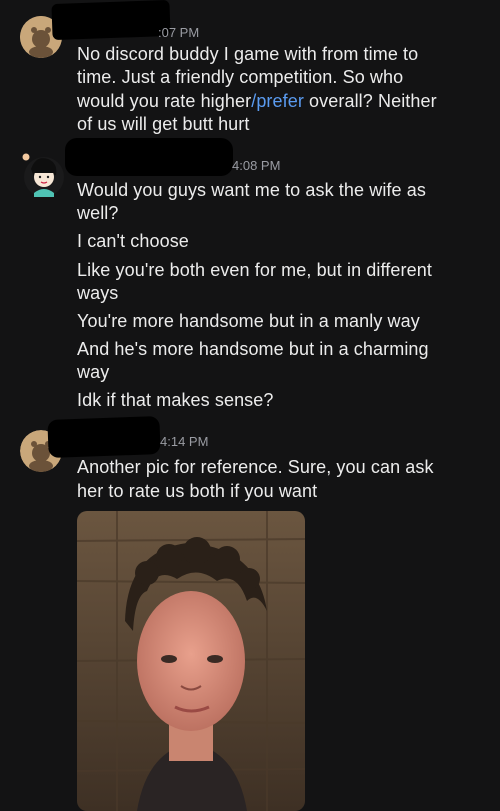 The width and height of the screenshot is (500, 811). I want to click on message-line: well?, so click(98, 213).